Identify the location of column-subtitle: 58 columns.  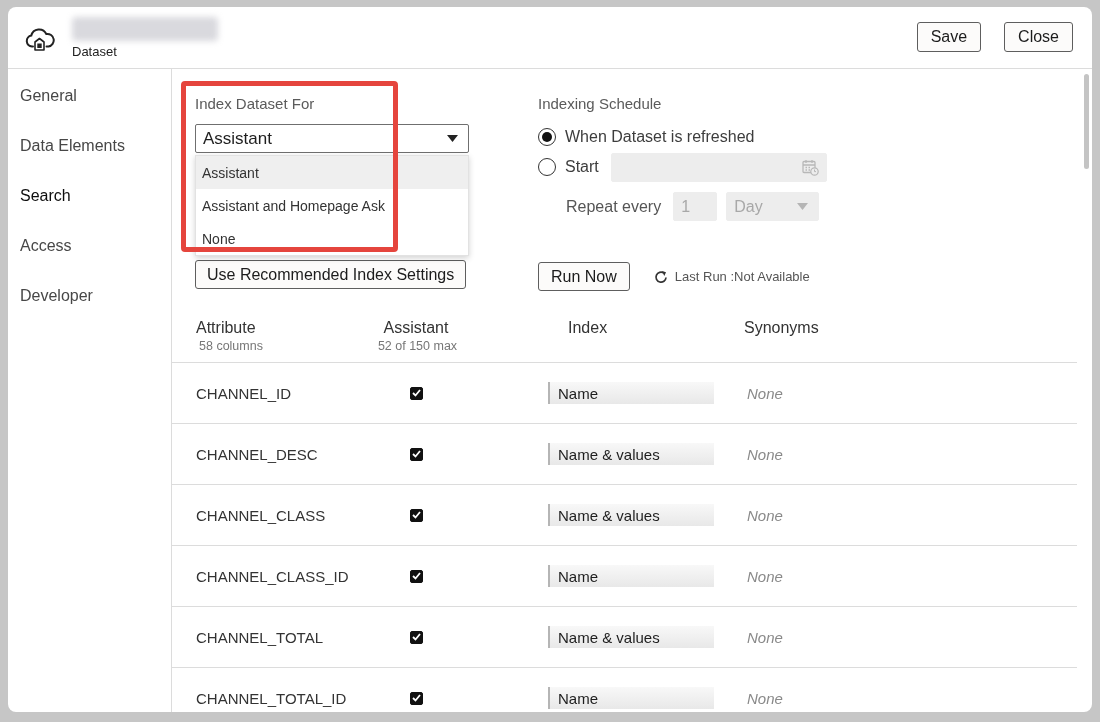
(230, 346).